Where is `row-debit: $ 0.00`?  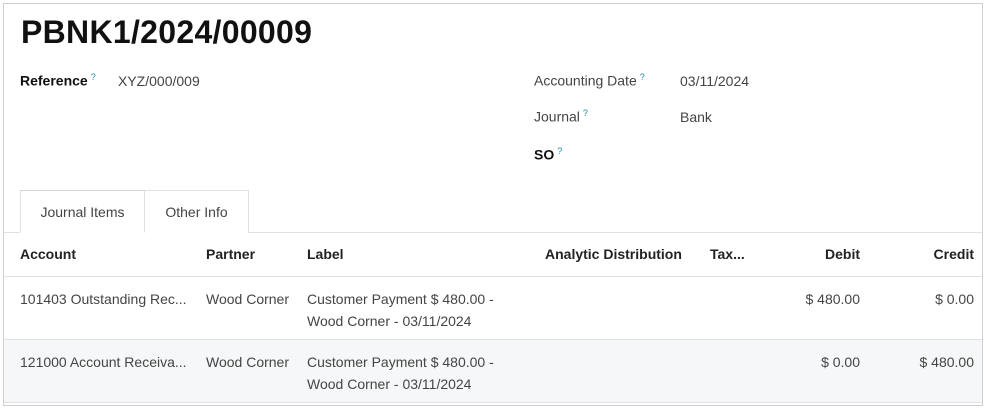
row-debit: $ 0.00 is located at coordinates (840, 362).